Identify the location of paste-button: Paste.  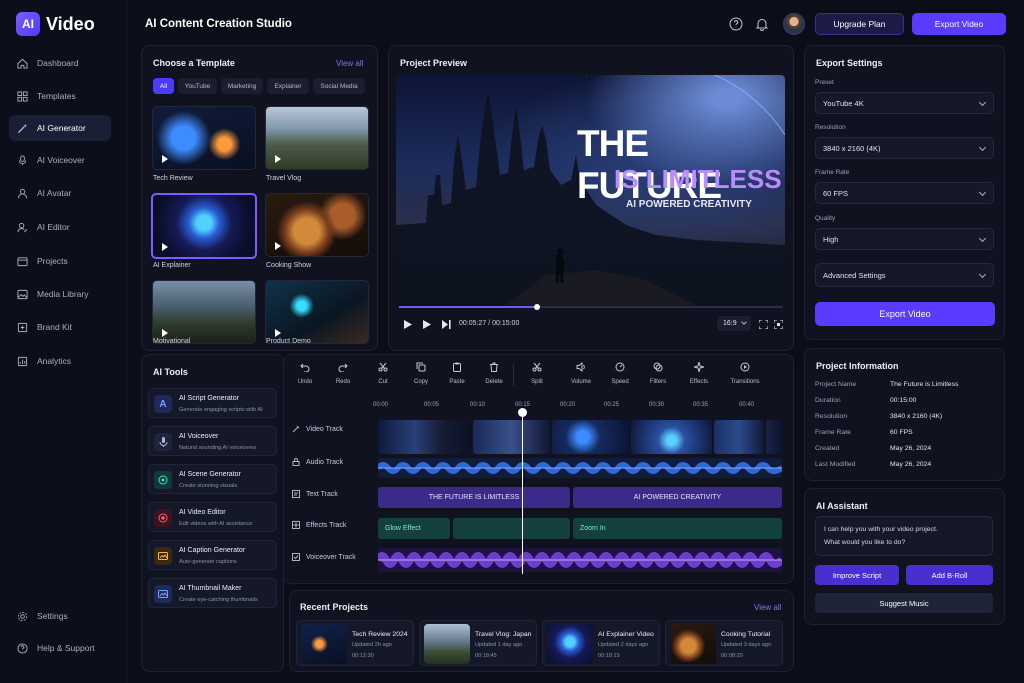
(457, 373).